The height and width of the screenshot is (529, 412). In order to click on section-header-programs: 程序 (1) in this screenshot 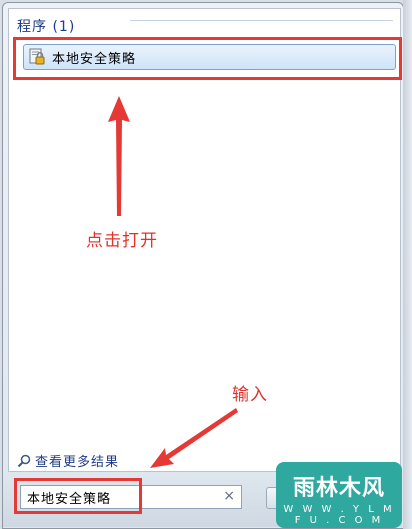, I will do `click(46, 27)`.